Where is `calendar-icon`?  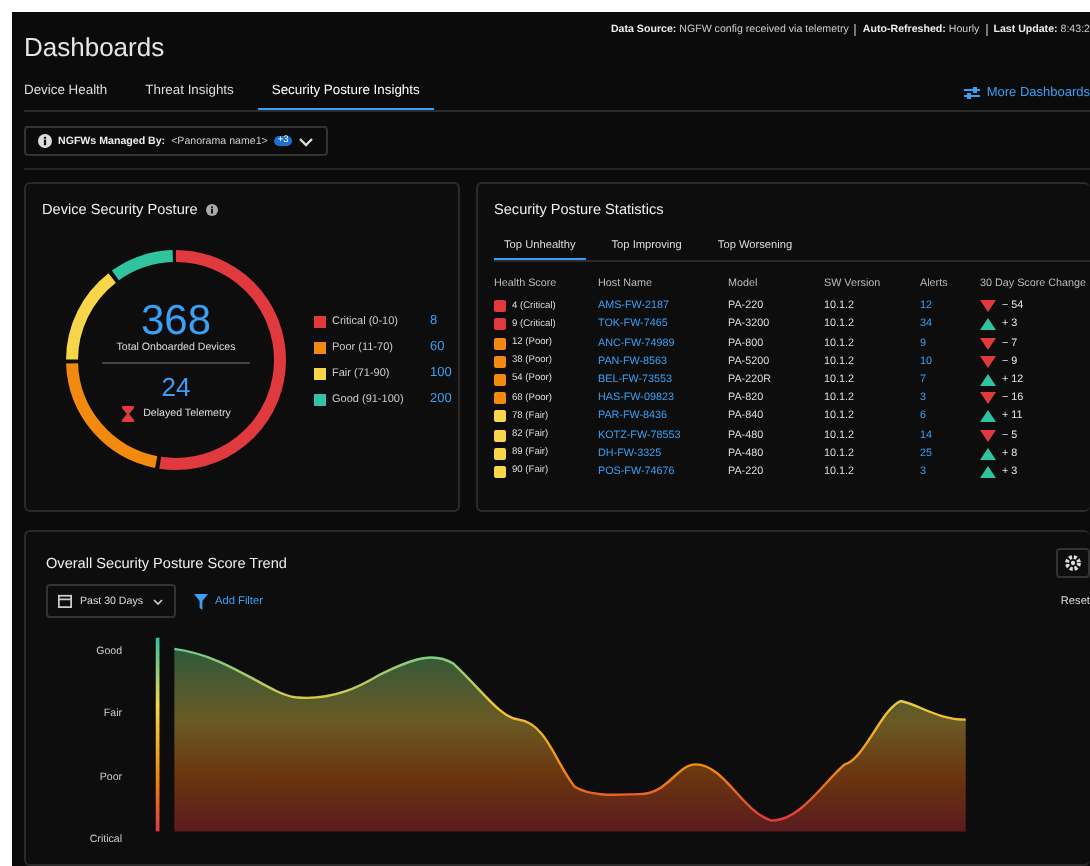 calendar-icon is located at coordinates (65, 601).